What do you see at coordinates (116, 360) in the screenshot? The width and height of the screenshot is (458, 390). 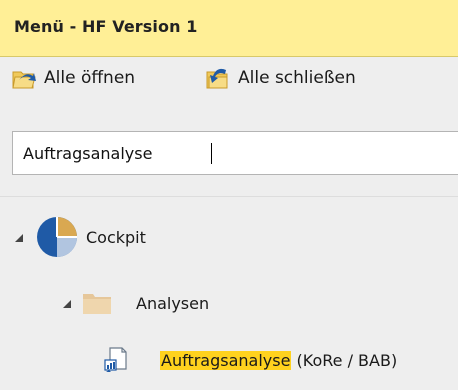 I see `report-icon` at bounding box center [116, 360].